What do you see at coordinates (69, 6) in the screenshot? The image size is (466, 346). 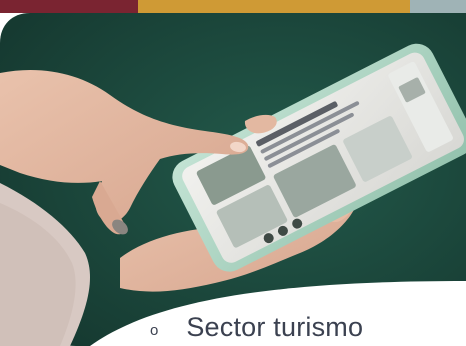 I see `top-bar-maroon` at bounding box center [69, 6].